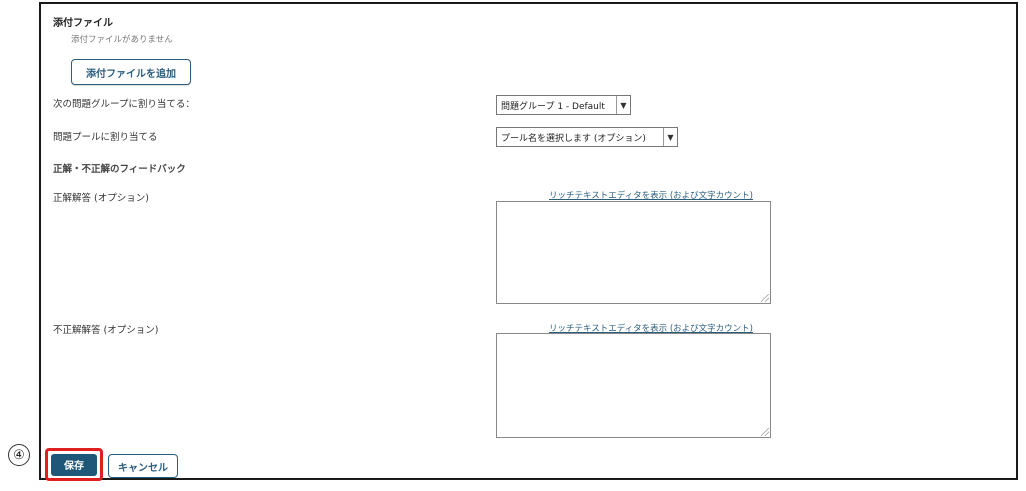  What do you see at coordinates (143, 466) in the screenshot?
I see `cancel-button: キャンセル` at bounding box center [143, 466].